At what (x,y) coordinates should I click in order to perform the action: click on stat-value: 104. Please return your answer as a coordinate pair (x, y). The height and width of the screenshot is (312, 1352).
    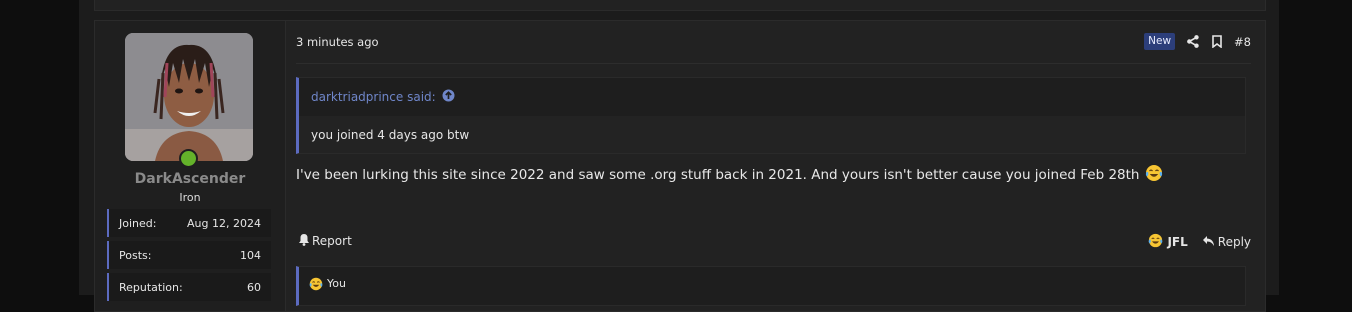
    Looking at the image, I should click on (250, 255).